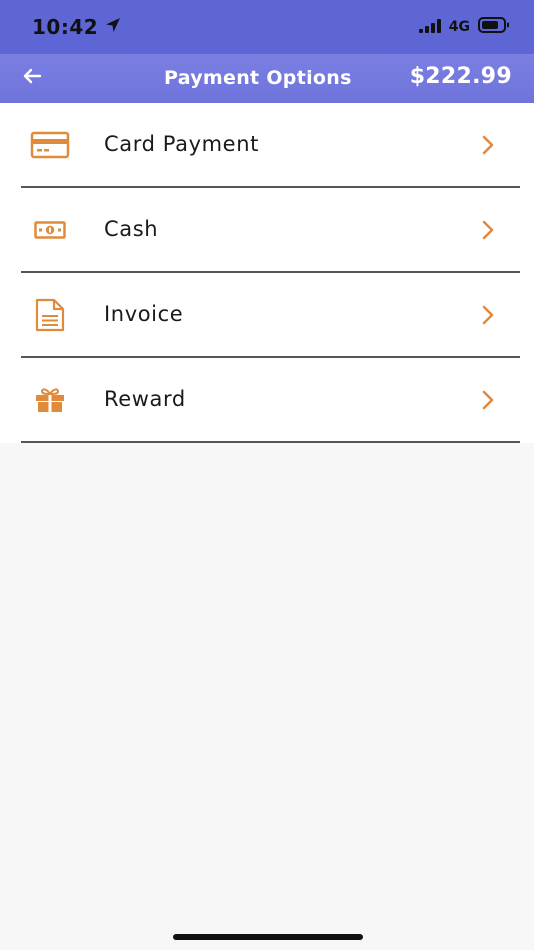 This screenshot has width=534, height=950. I want to click on signal-icon, so click(429, 27).